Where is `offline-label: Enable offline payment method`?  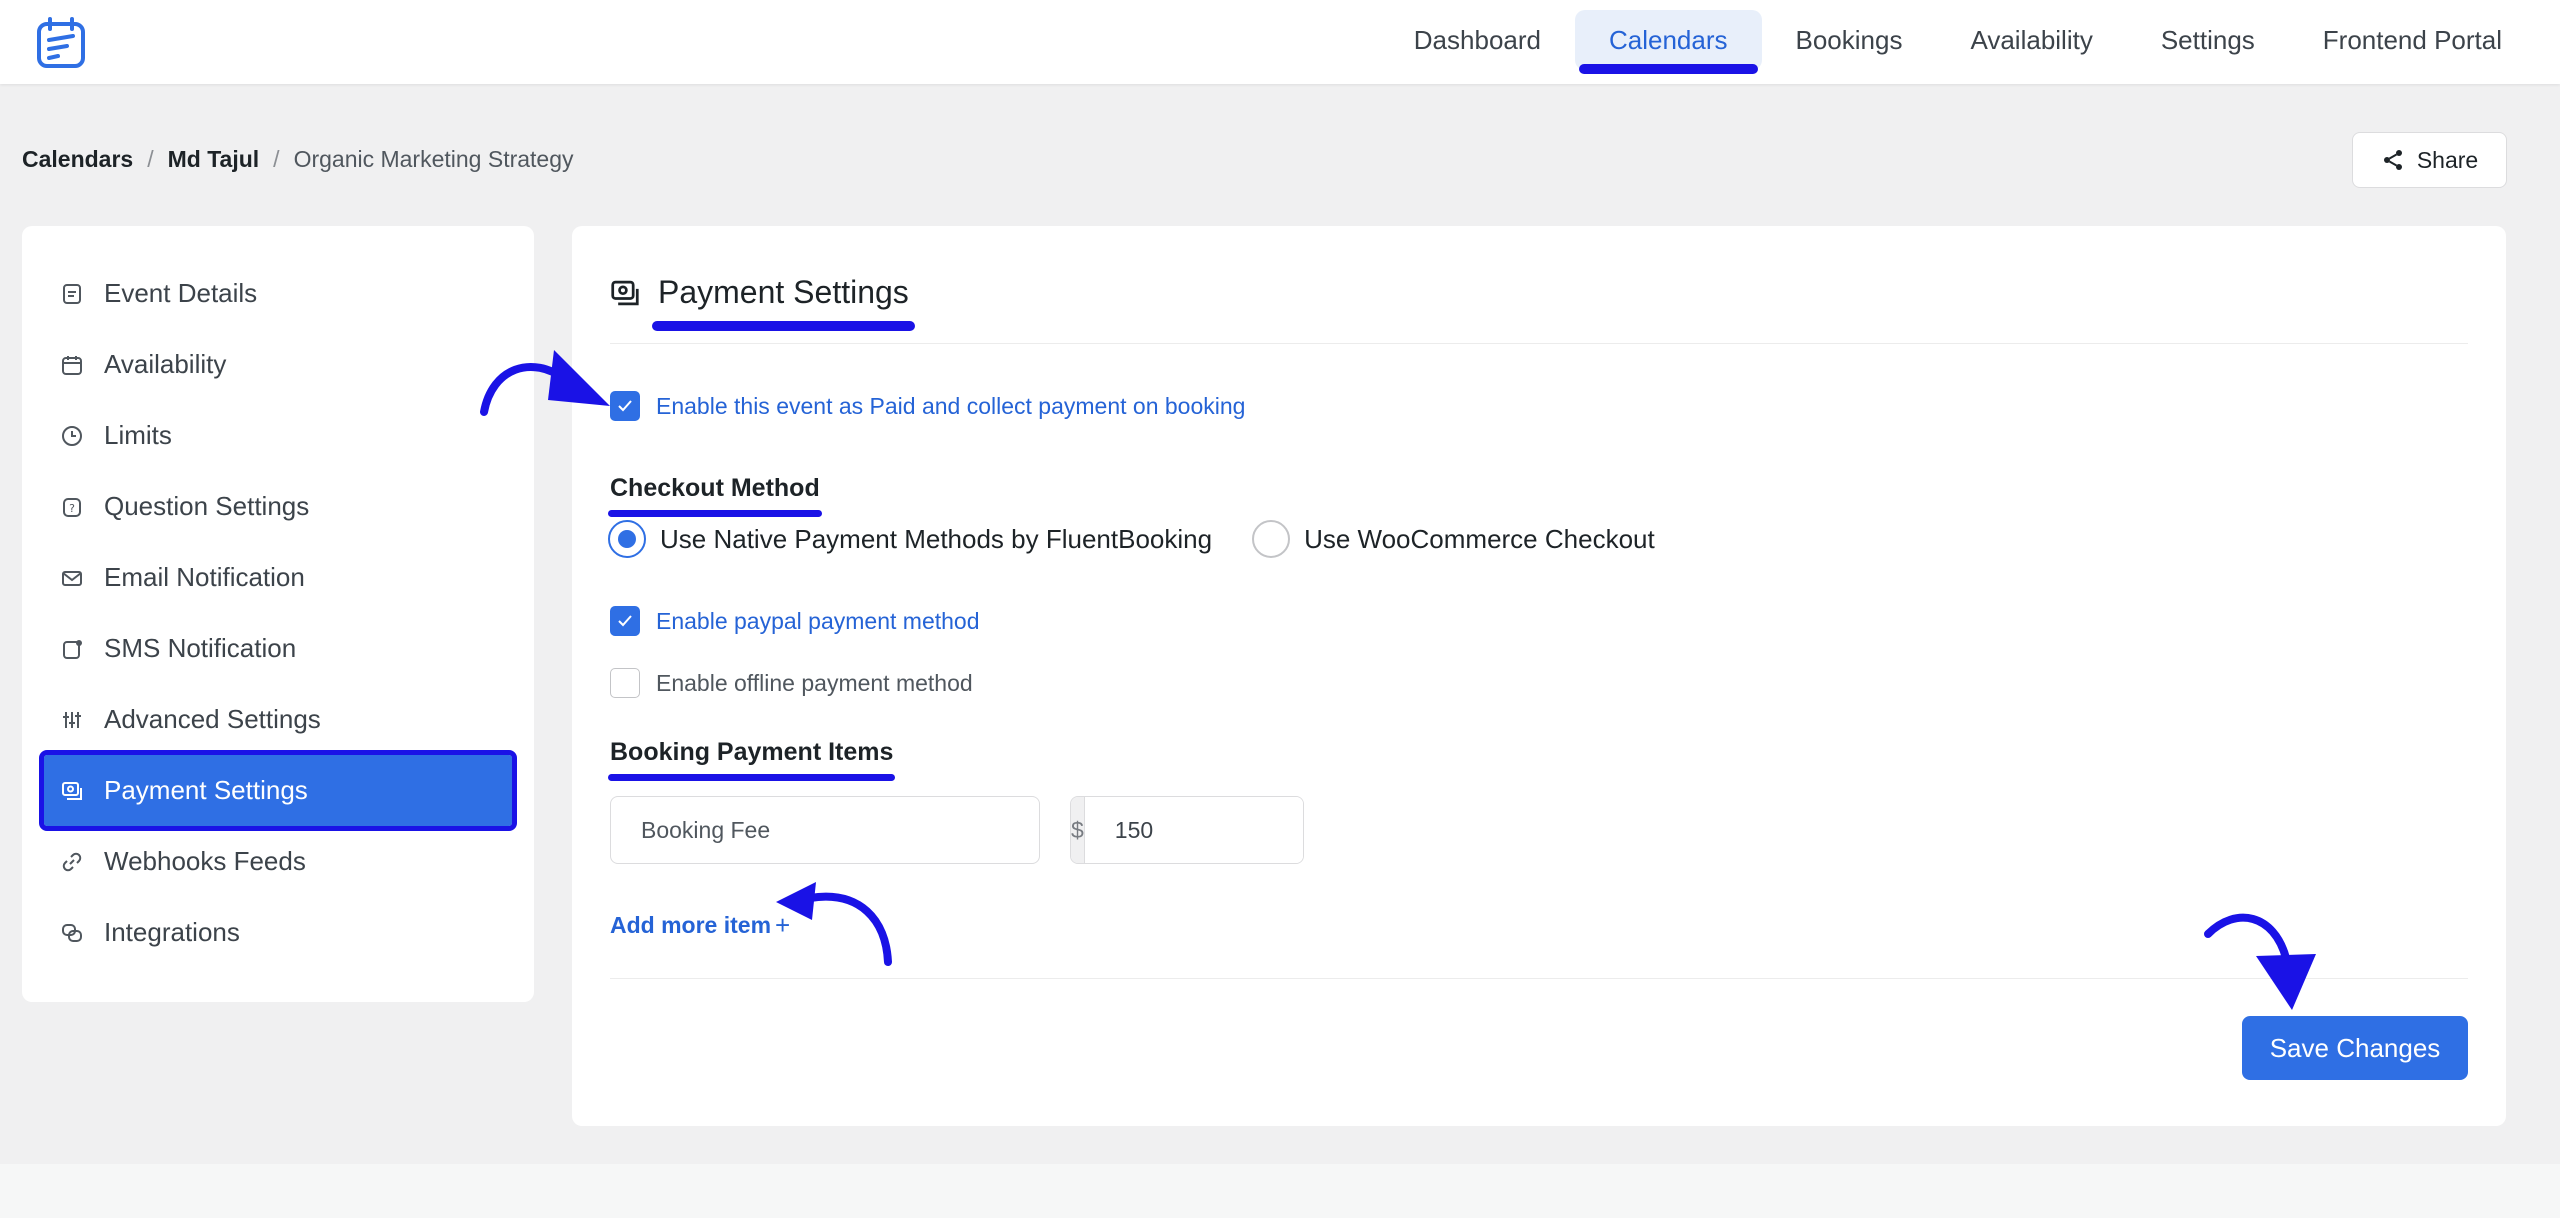
offline-label: Enable offline payment method is located at coordinates (814, 682).